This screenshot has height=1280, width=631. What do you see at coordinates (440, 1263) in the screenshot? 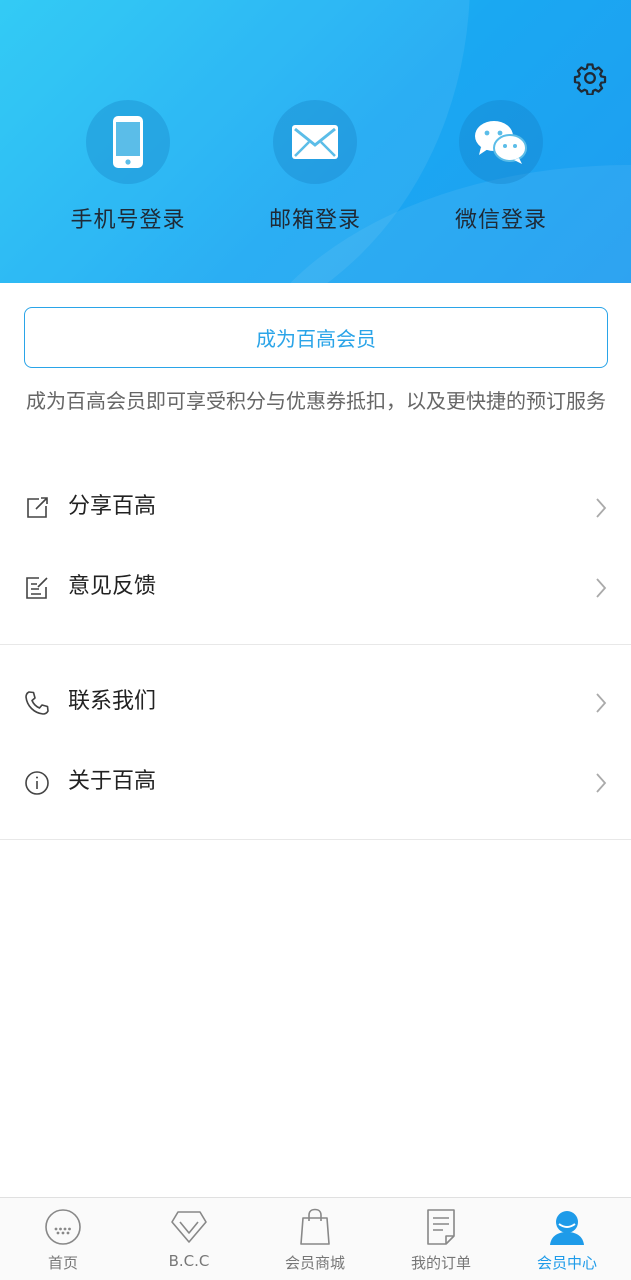
I see `tab-label-my-orders: 我的订单` at bounding box center [440, 1263].